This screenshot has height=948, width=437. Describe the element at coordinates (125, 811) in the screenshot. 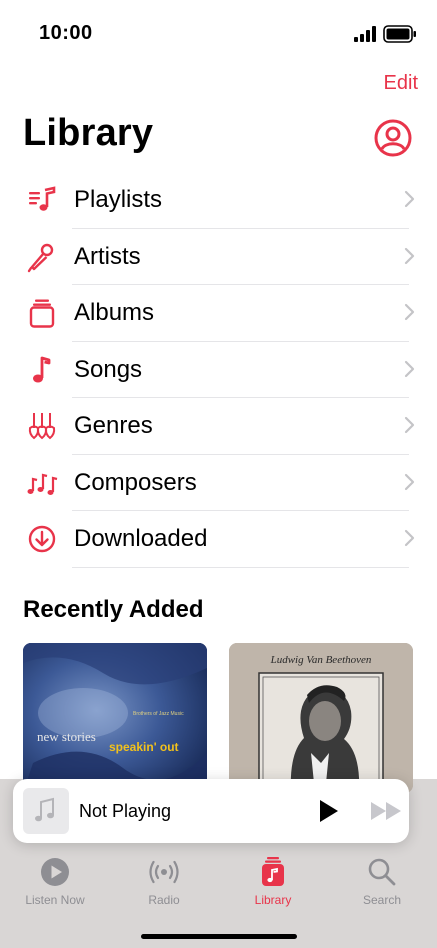

I see `now-playing-title: Not Playing` at that location.